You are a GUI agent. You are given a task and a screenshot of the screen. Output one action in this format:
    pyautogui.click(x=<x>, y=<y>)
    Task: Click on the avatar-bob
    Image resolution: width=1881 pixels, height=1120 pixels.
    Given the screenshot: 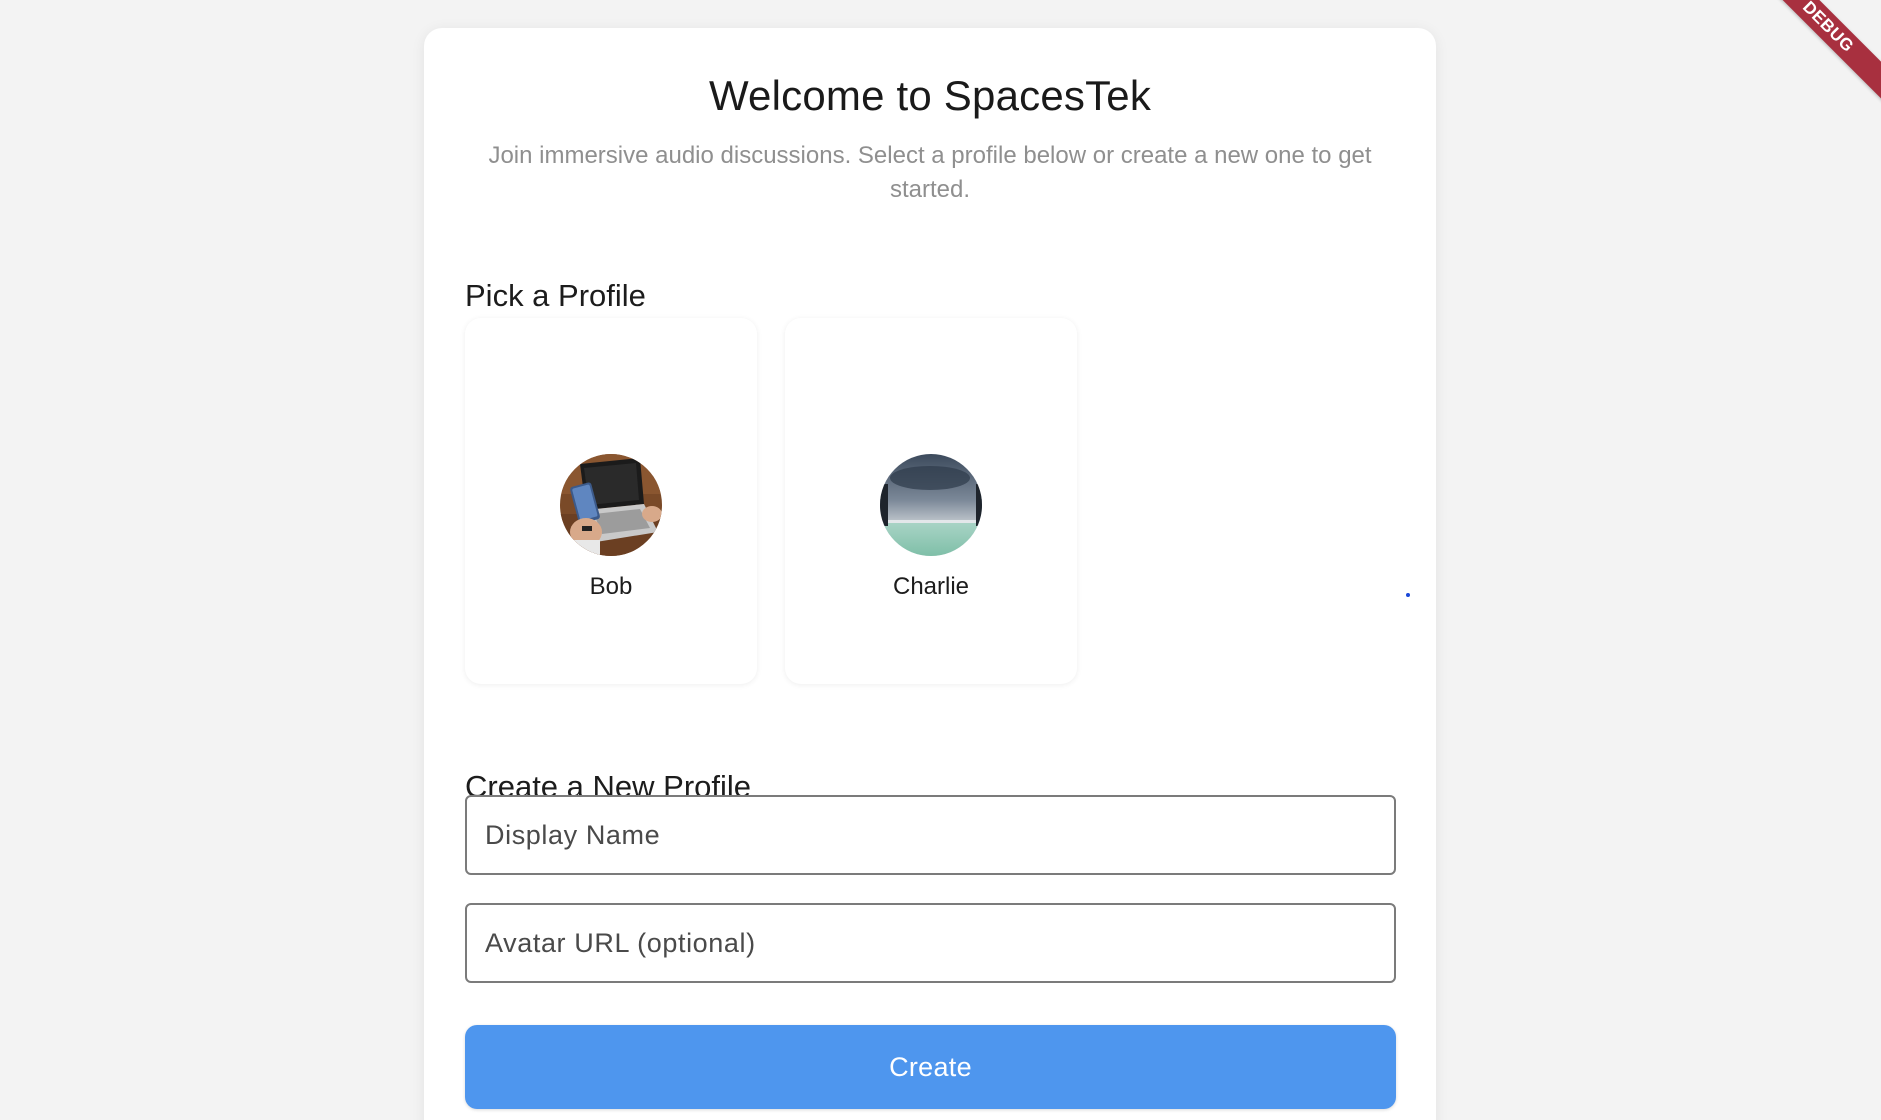 What is the action you would take?
    pyautogui.click(x=611, y=505)
    